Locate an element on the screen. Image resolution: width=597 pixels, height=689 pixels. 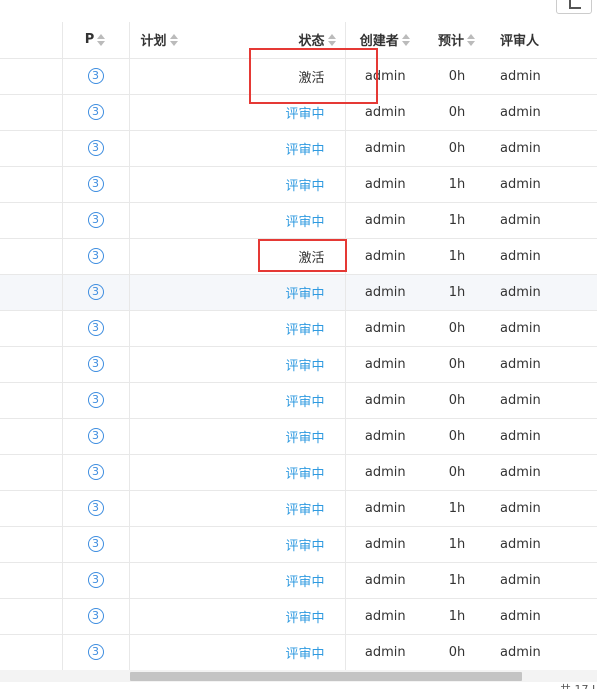
scrollbar-thumb is located at coordinates (326, 676).